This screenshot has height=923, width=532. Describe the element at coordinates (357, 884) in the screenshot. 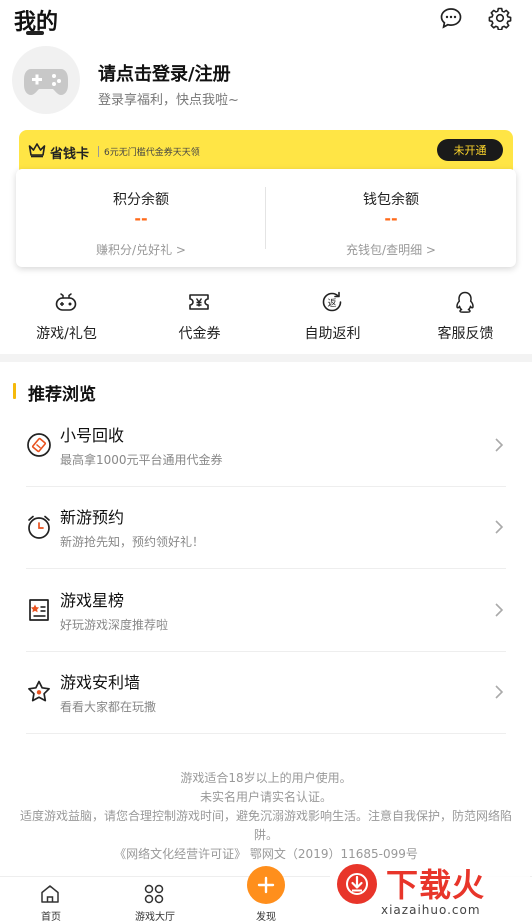

I see `watermark-logo-icon` at that location.